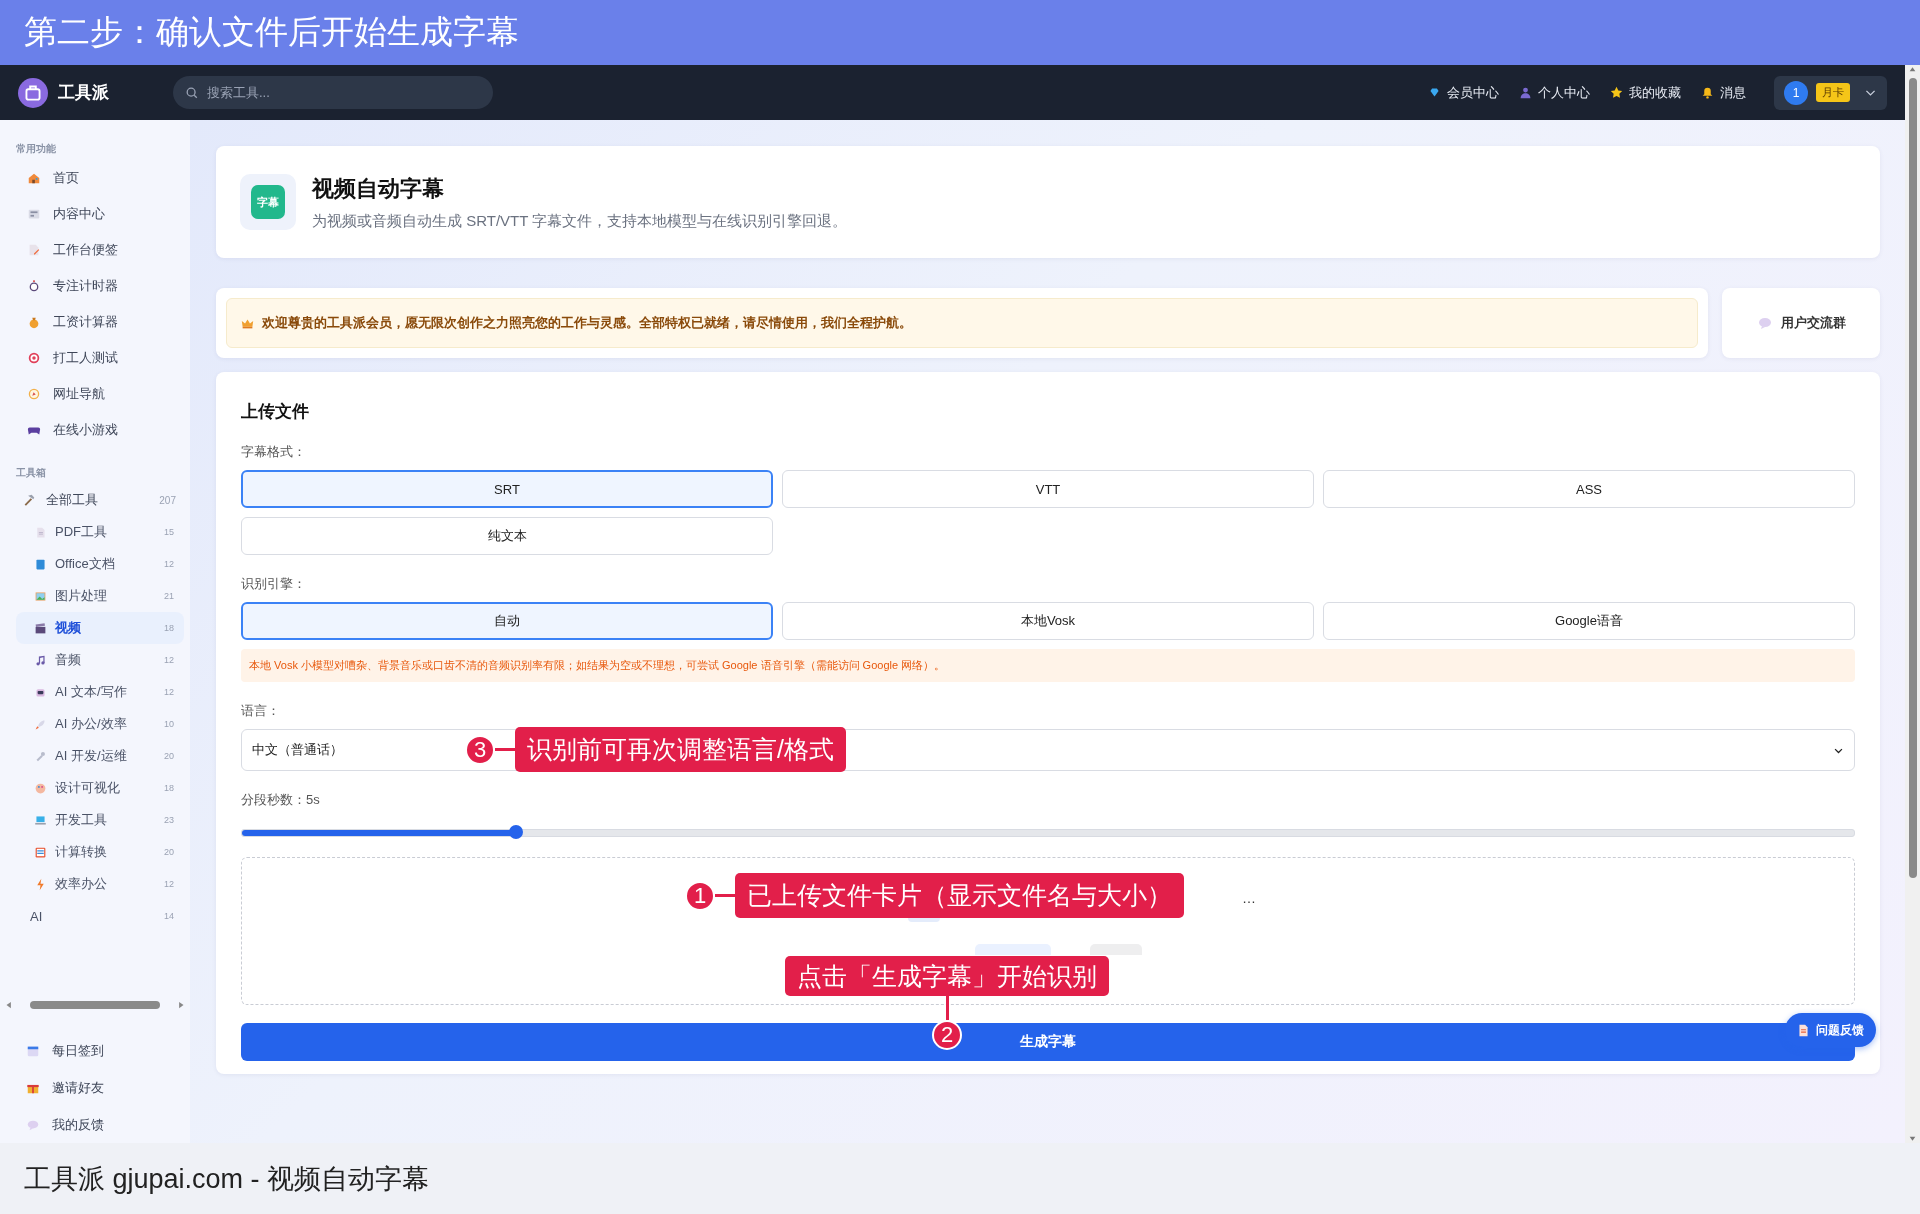 Image resolution: width=1920 pixels, height=1214 pixels. I want to click on field-label: 语言：, so click(261, 711).